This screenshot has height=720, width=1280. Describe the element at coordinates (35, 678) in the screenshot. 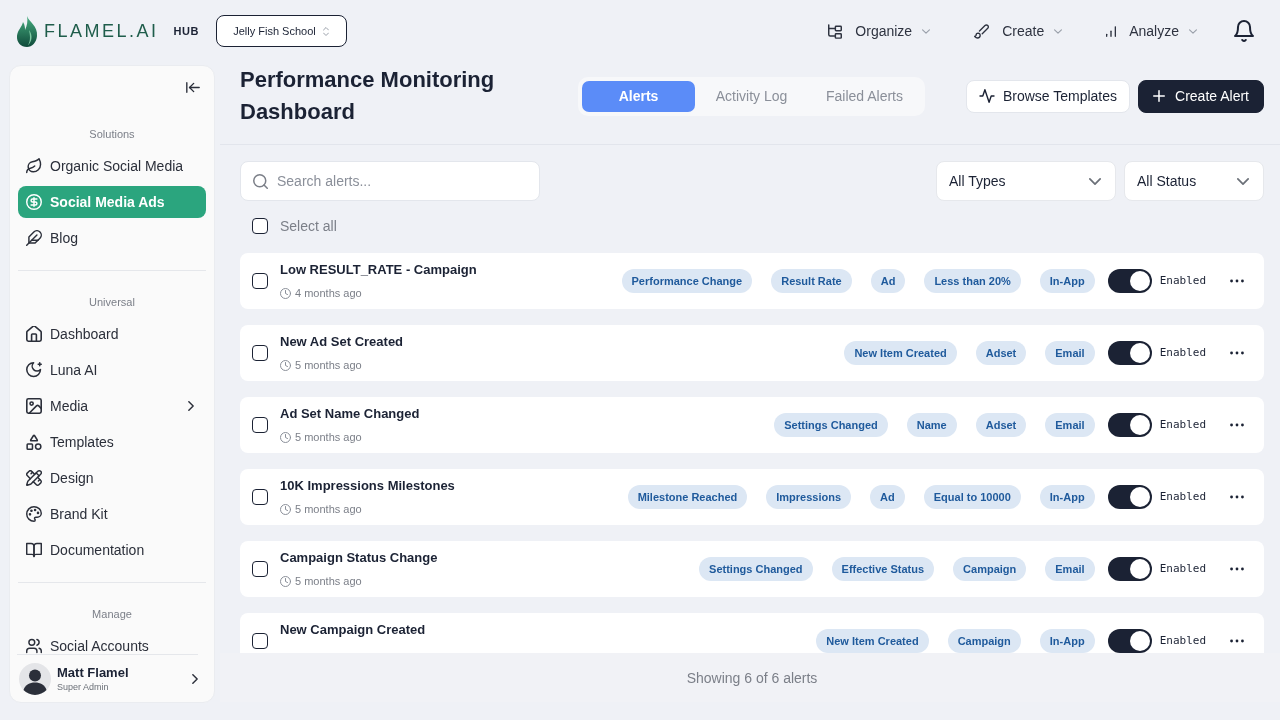

I see `avatar-icon` at that location.